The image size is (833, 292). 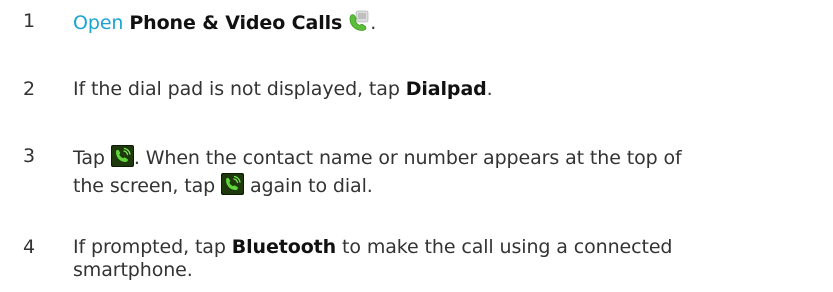 What do you see at coordinates (443, 24) in the screenshot?
I see `step-1-text: Open Phone & Video Calls .` at bounding box center [443, 24].